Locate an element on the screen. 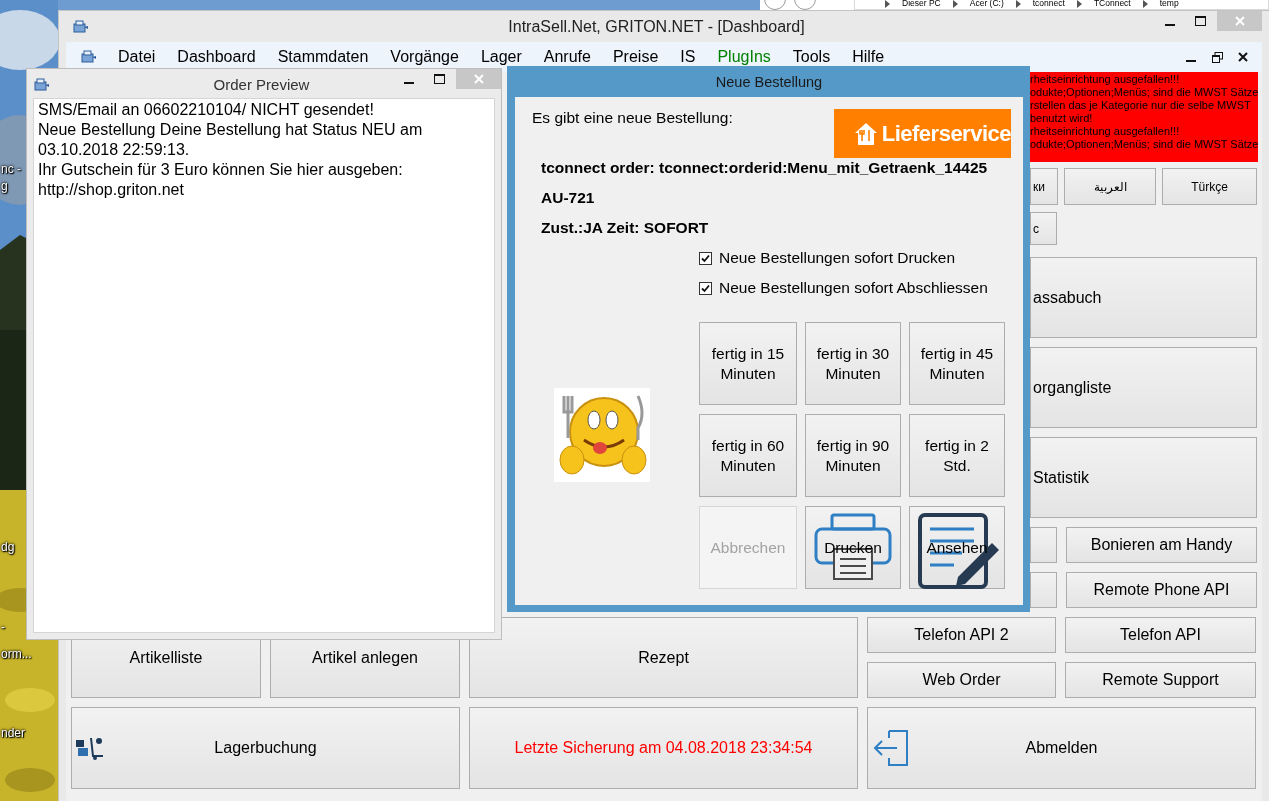 The height and width of the screenshot is (801, 1269). order-detail: AU-721 is located at coordinates (568, 198).